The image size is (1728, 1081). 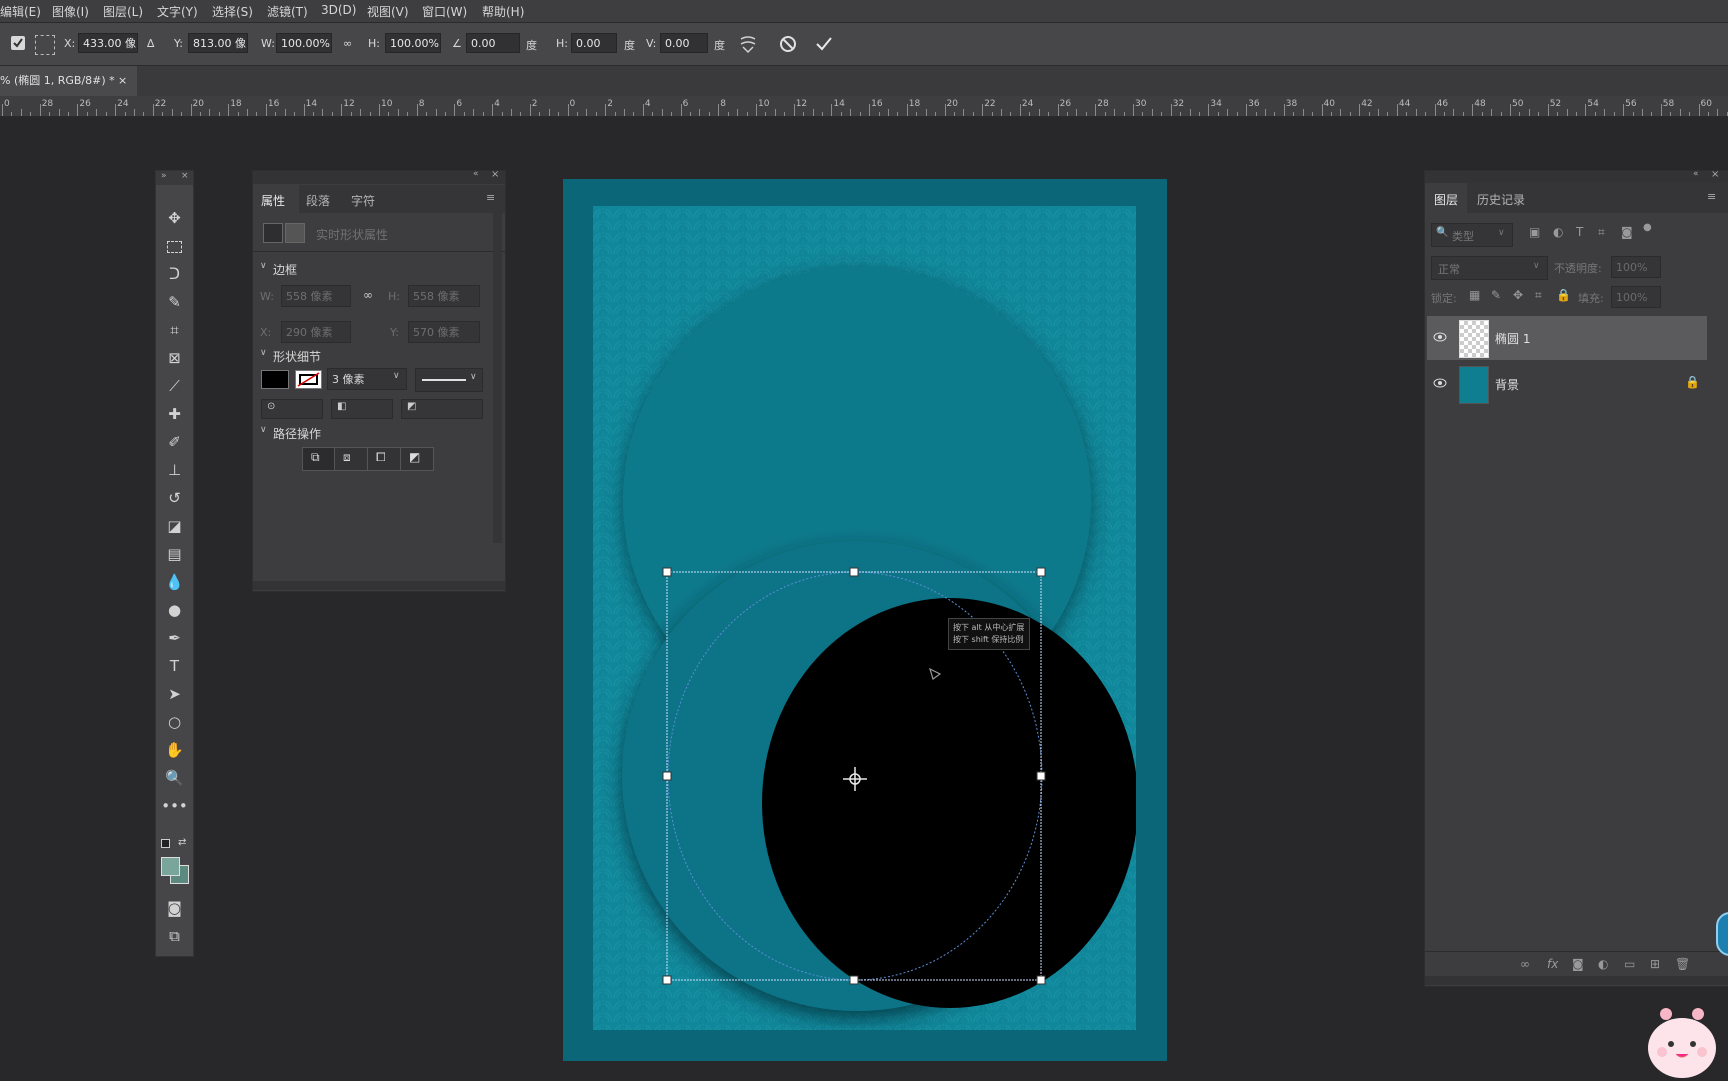 What do you see at coordinates (174, 330) in the screenshot?
I see `crop-tool-icon: ⌗` at bounding box center [174, 330].